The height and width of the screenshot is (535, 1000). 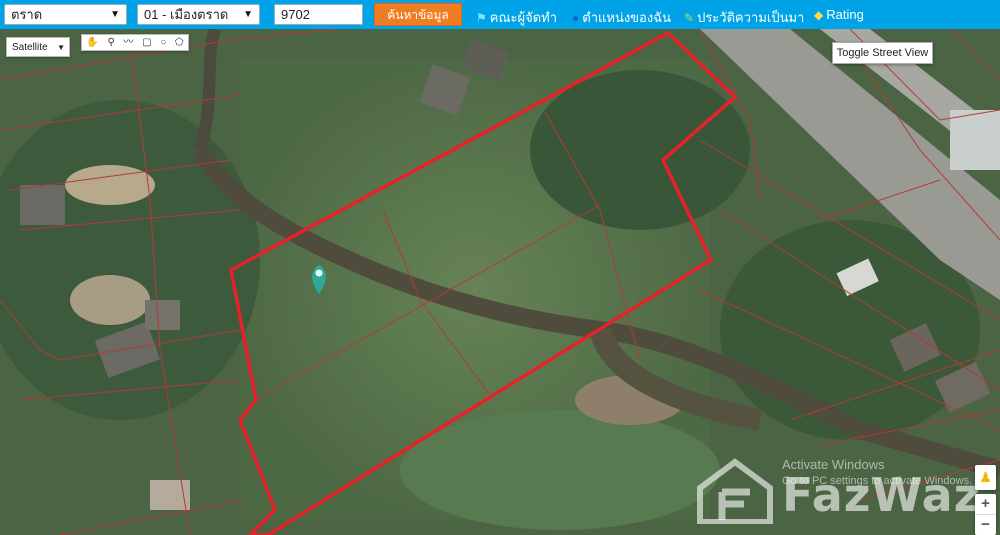 I want to click on rectangle-icon: ▢, so click(x=146, y=42).